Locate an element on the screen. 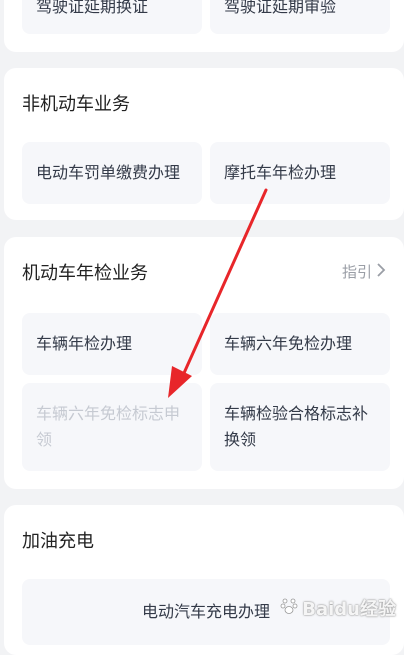 This screenshot has width=404, height=655. tile-label: 车辆六年免检标志申领 is located at coordinates (108, 426).